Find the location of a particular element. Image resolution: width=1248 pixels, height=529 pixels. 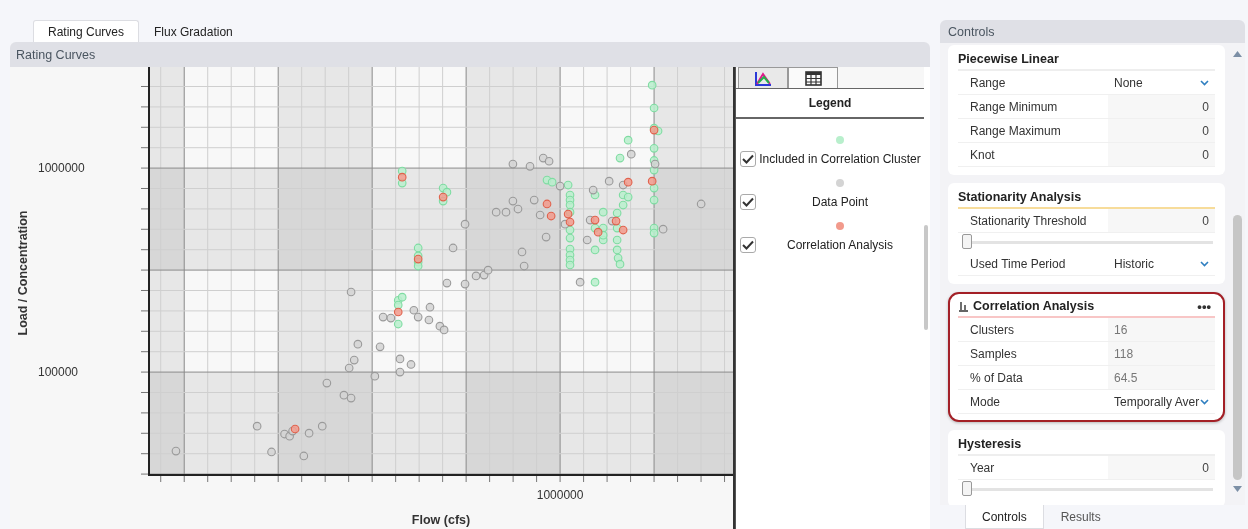

value-readout: 16 is located at coordinates (1161, 329).